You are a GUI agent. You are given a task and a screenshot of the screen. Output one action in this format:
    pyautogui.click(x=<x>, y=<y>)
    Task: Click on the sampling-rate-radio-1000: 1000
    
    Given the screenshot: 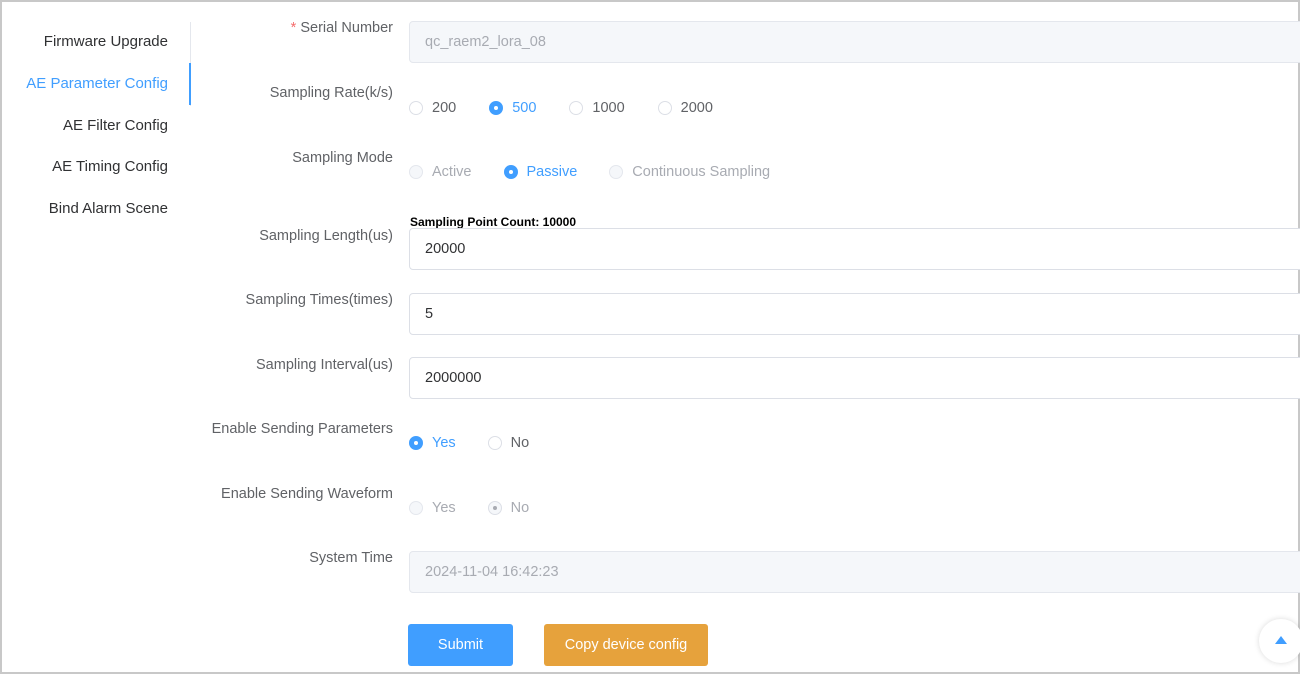 What is the action you would take?
    pyautogui.click(x=597, y=108)
    